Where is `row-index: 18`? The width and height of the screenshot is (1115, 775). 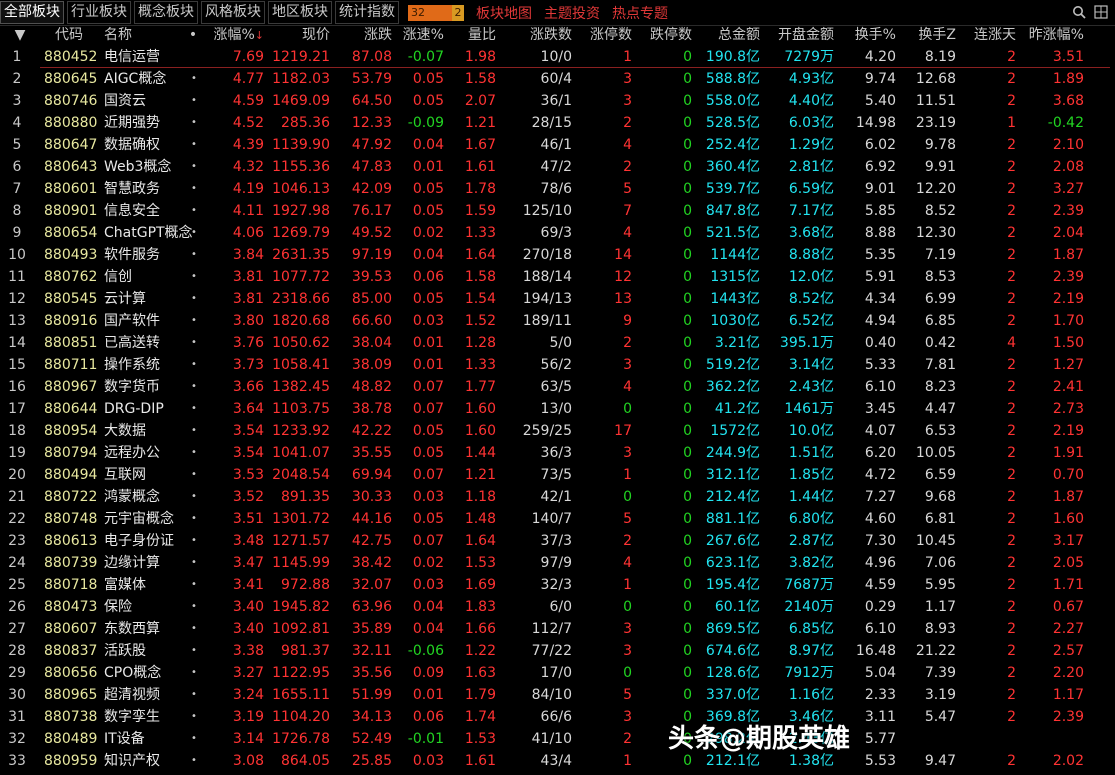 row-index: 18 is located at coordinates (17, 431).